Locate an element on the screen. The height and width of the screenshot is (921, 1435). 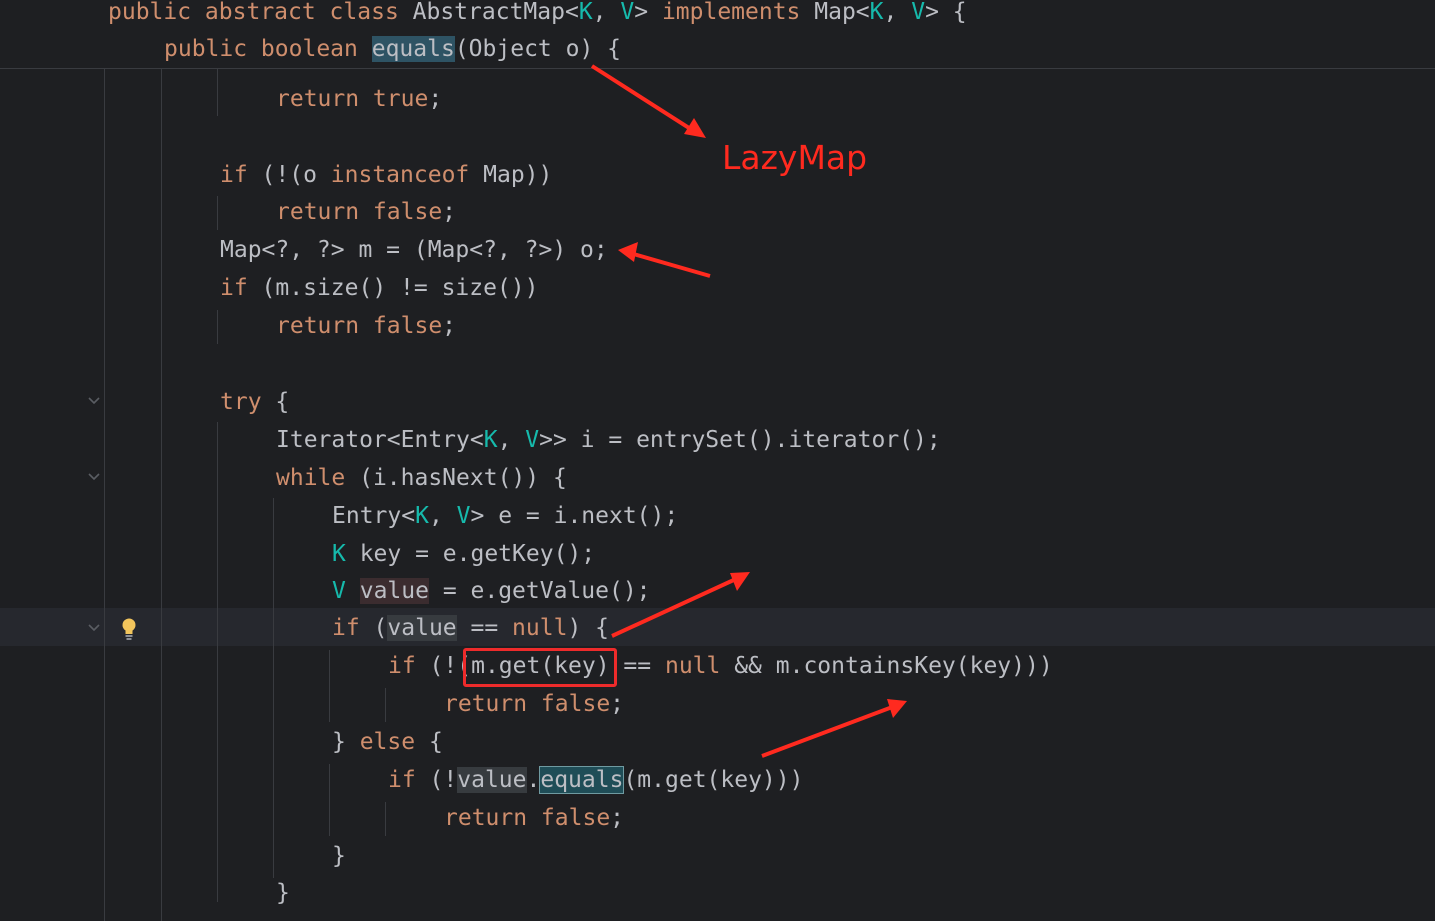
arrow-from-if is located at coordinates (675, 607).